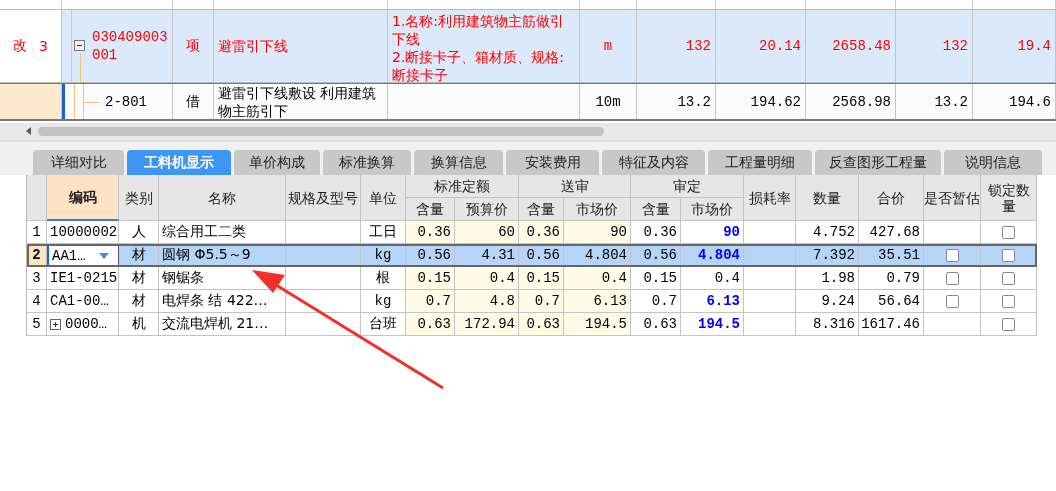  Describe the element at coordinates (79, 45) in the screenshot. I see `collapse-icon` at that location.